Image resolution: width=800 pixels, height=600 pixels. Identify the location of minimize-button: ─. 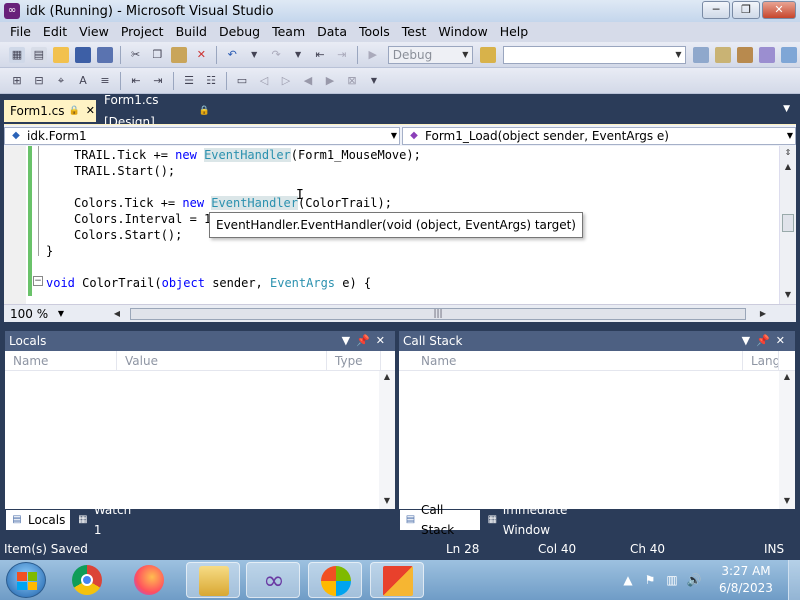
(716, 10).